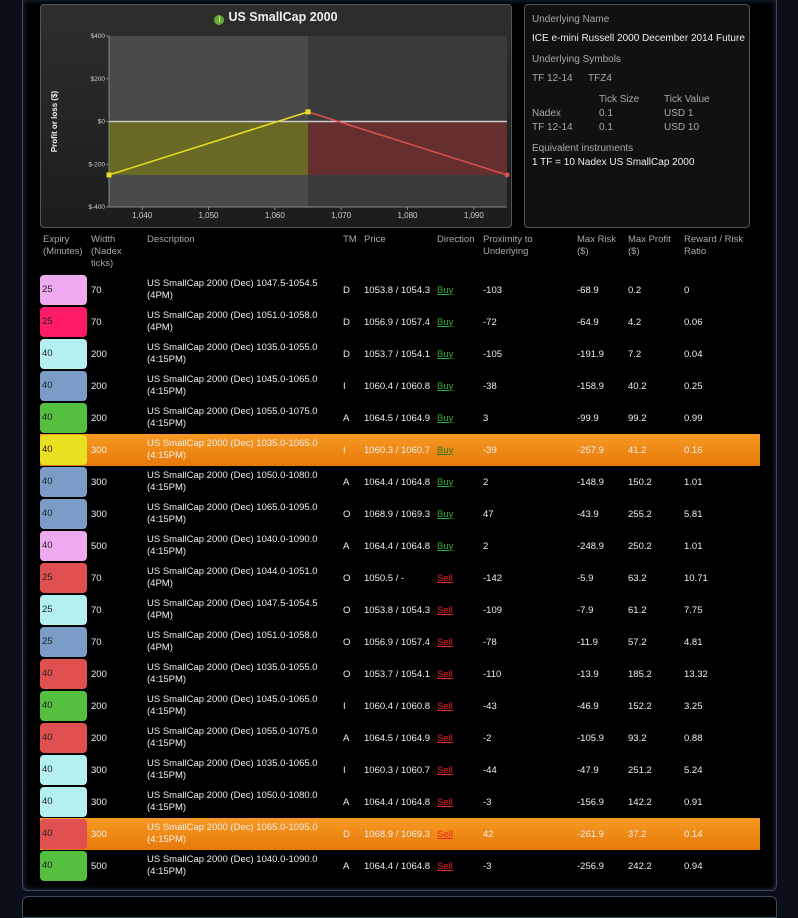 The height and width of the screenshot is (918, 798). Describe the element at coordinates (63, 245) in the screenshot. I see `col-header-expiry: Expiry (Minutes)` at that location.